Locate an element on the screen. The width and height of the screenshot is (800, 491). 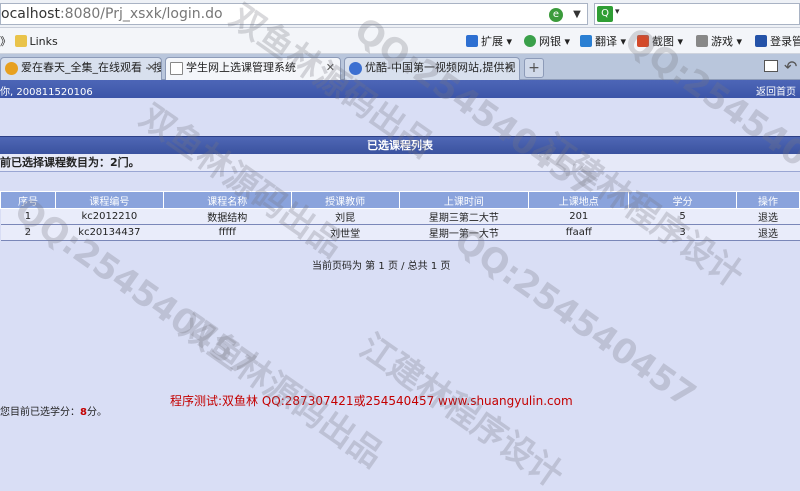
table-header-row: 序号 课程编号 课程名称 授课教师 上课时间 上课地点 学分 操作 is located at coordinates (400, 200).